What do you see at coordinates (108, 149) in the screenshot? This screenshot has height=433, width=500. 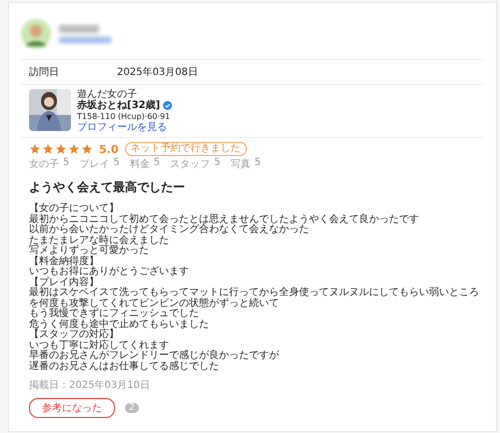 I see `rating-score: 5.0` at bounding box center [108, 149].